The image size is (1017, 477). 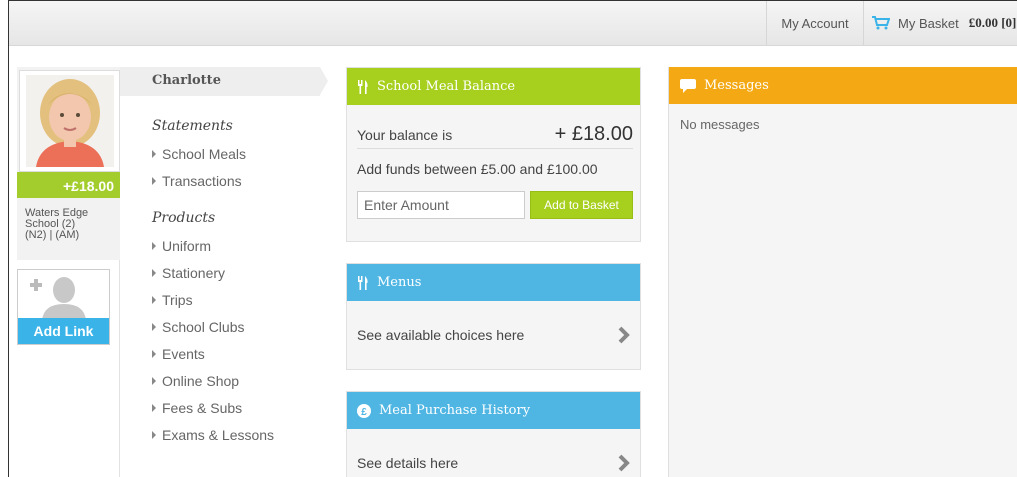 I want to click on divider, so click(x=495, y=148).